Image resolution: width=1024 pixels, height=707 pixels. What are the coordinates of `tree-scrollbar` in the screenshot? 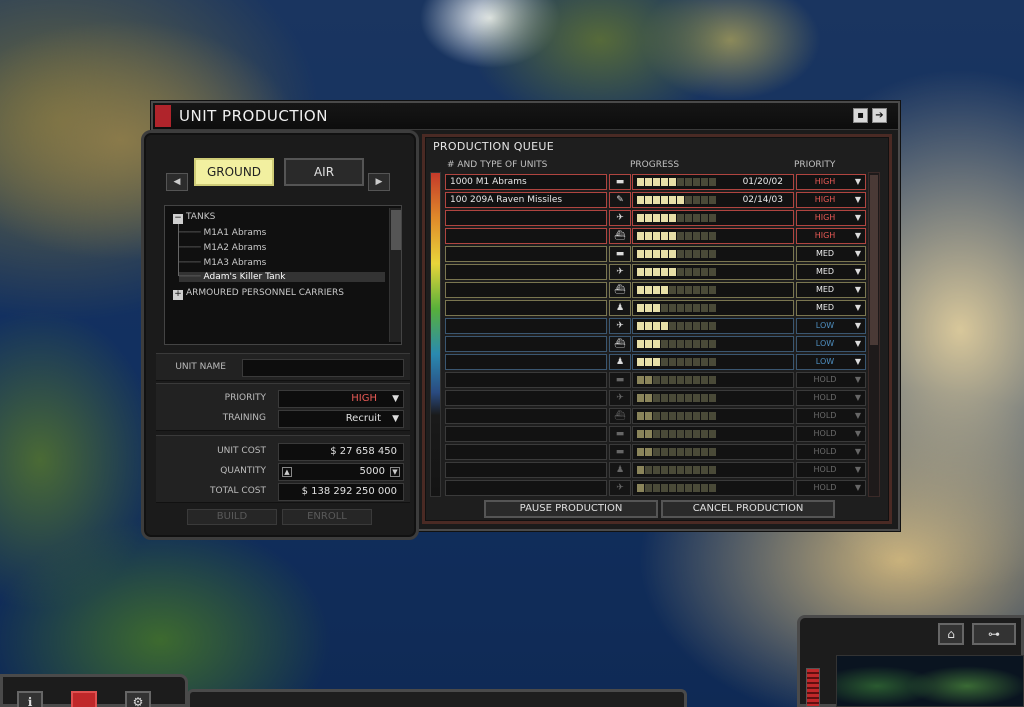 It's located at (395, 275).